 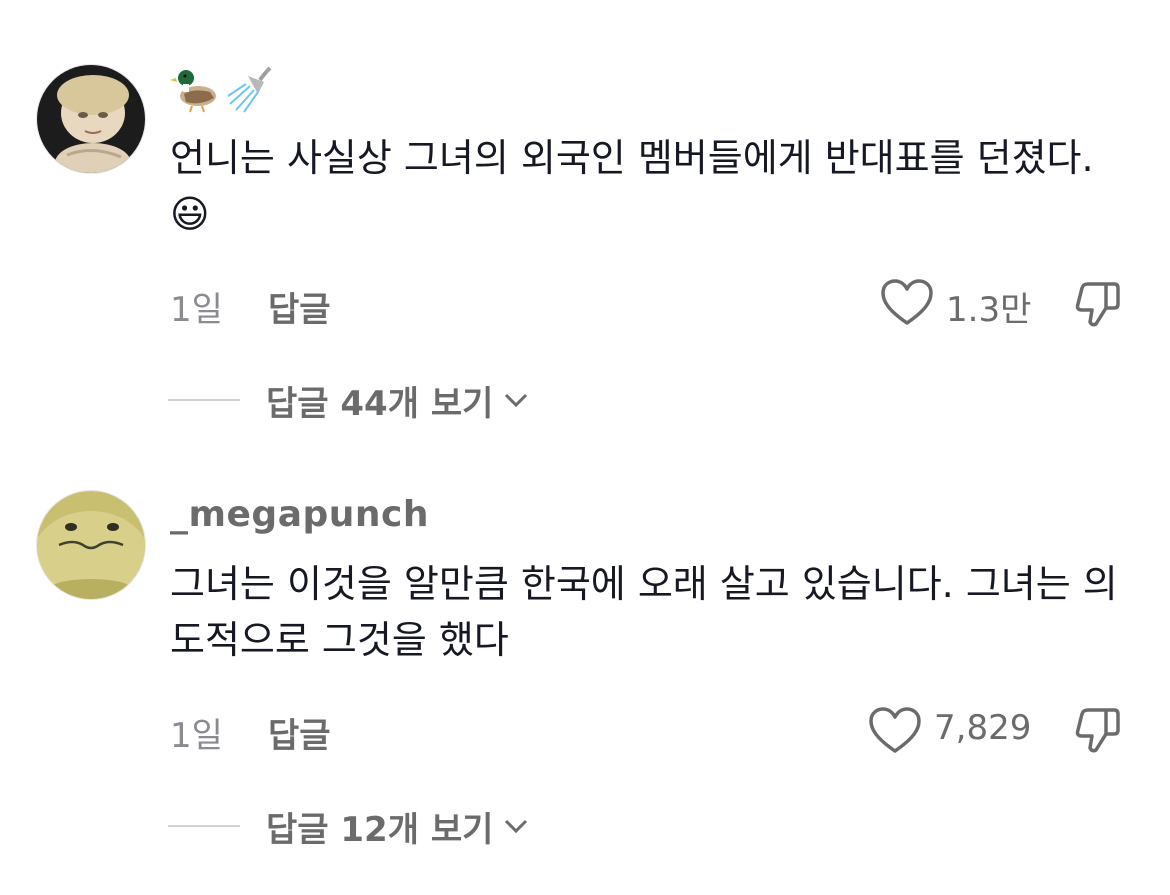 I want to click on divider-line, so click(x=204, y=826).